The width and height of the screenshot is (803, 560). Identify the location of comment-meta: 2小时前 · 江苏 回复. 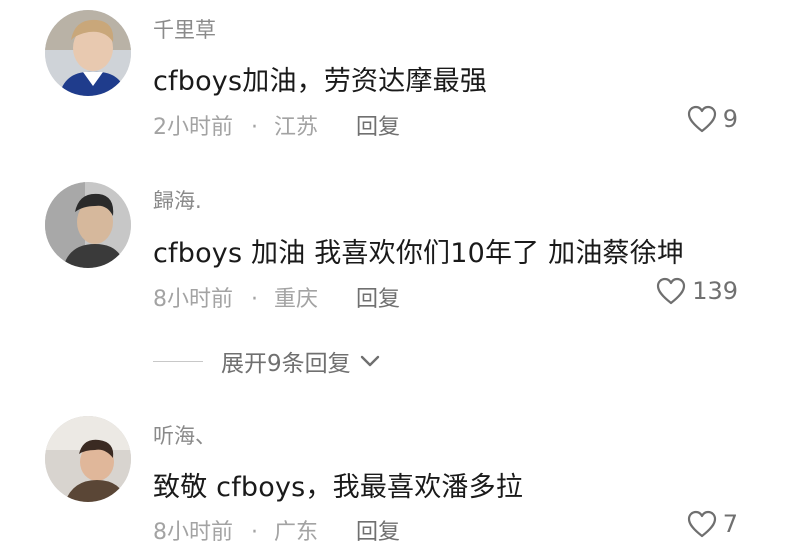
(276, 125).